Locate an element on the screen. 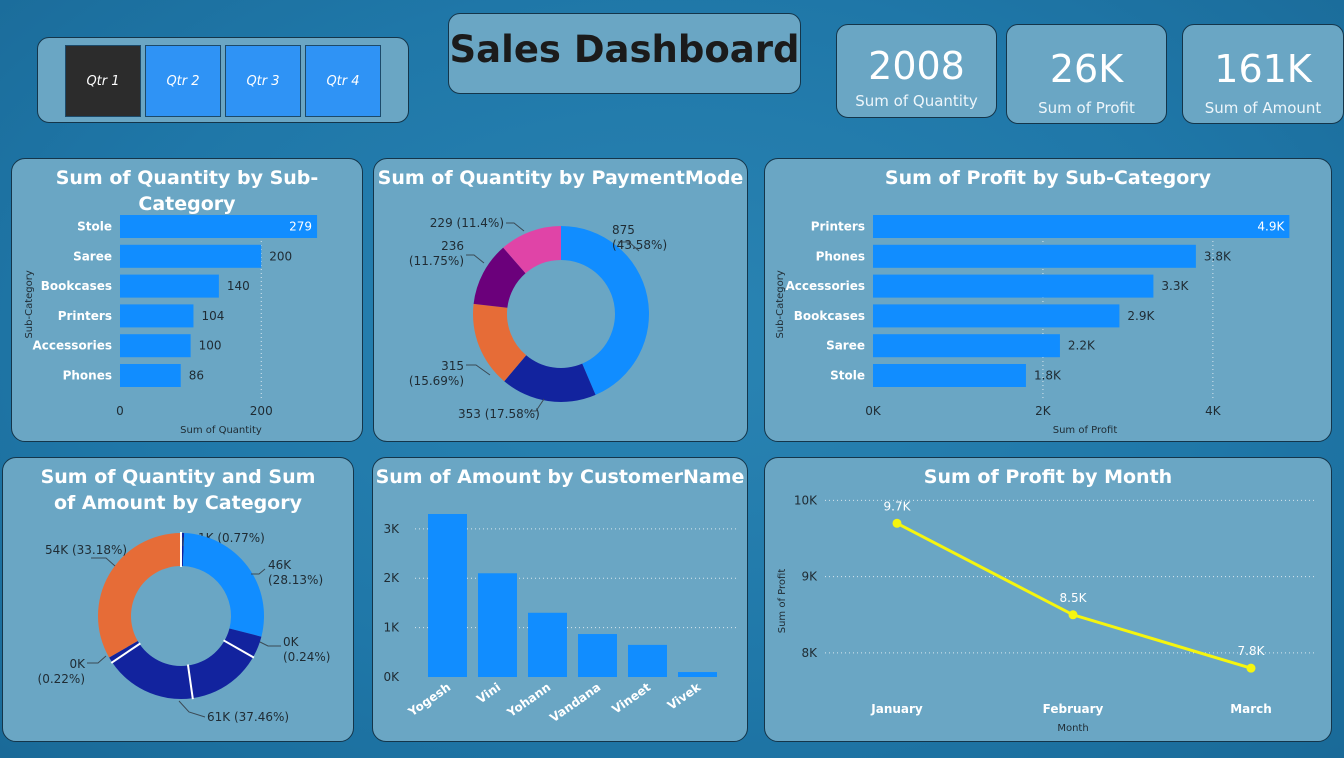  data-label: 3.8K is located at coordinates (1218, 256).